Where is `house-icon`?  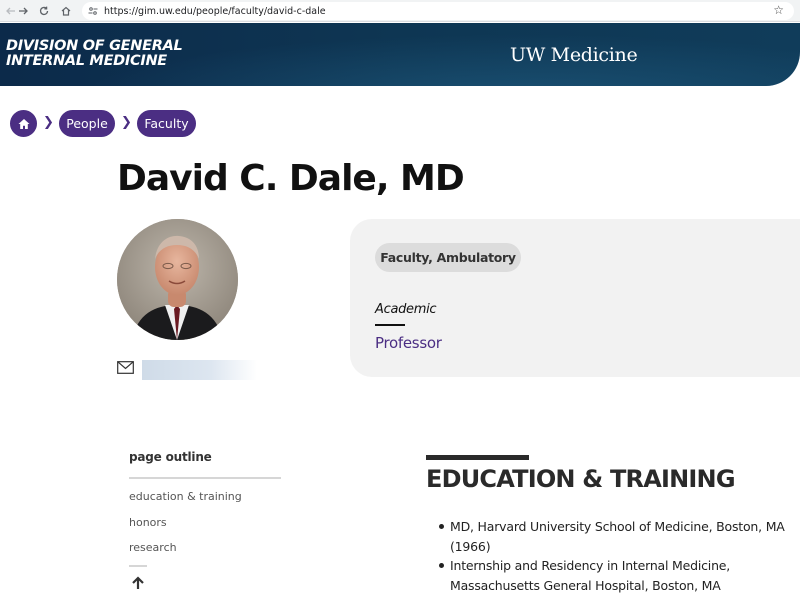 house-icon is located at coordinates (66, 11).